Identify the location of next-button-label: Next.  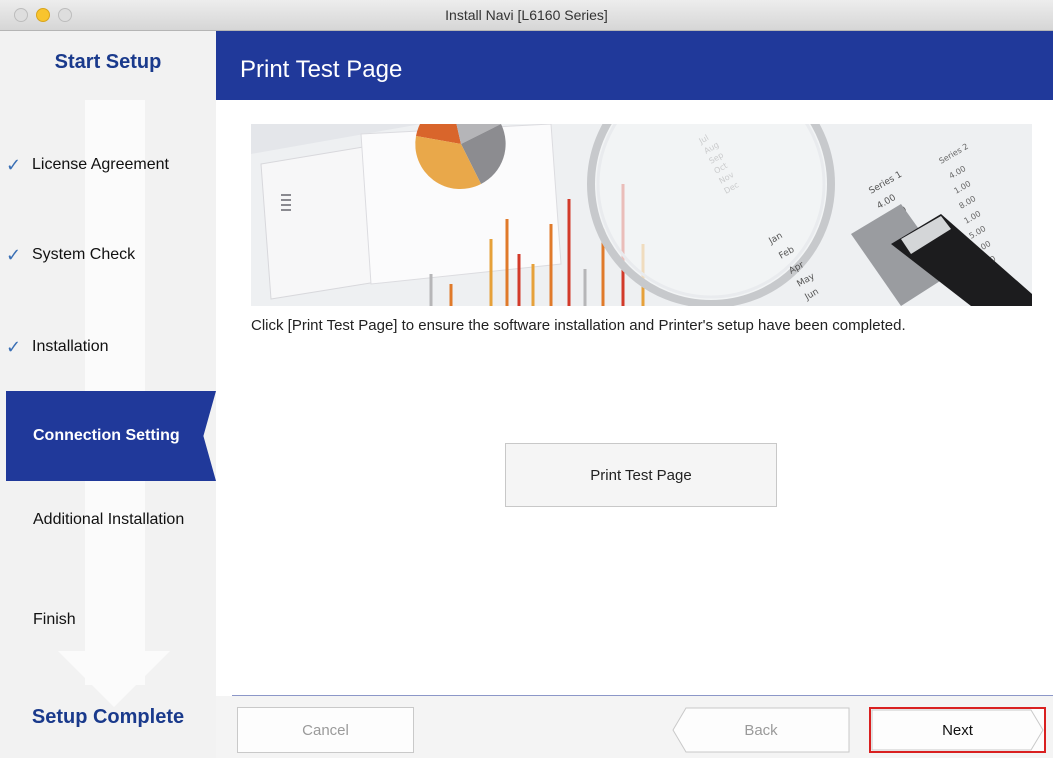
(957, 730).